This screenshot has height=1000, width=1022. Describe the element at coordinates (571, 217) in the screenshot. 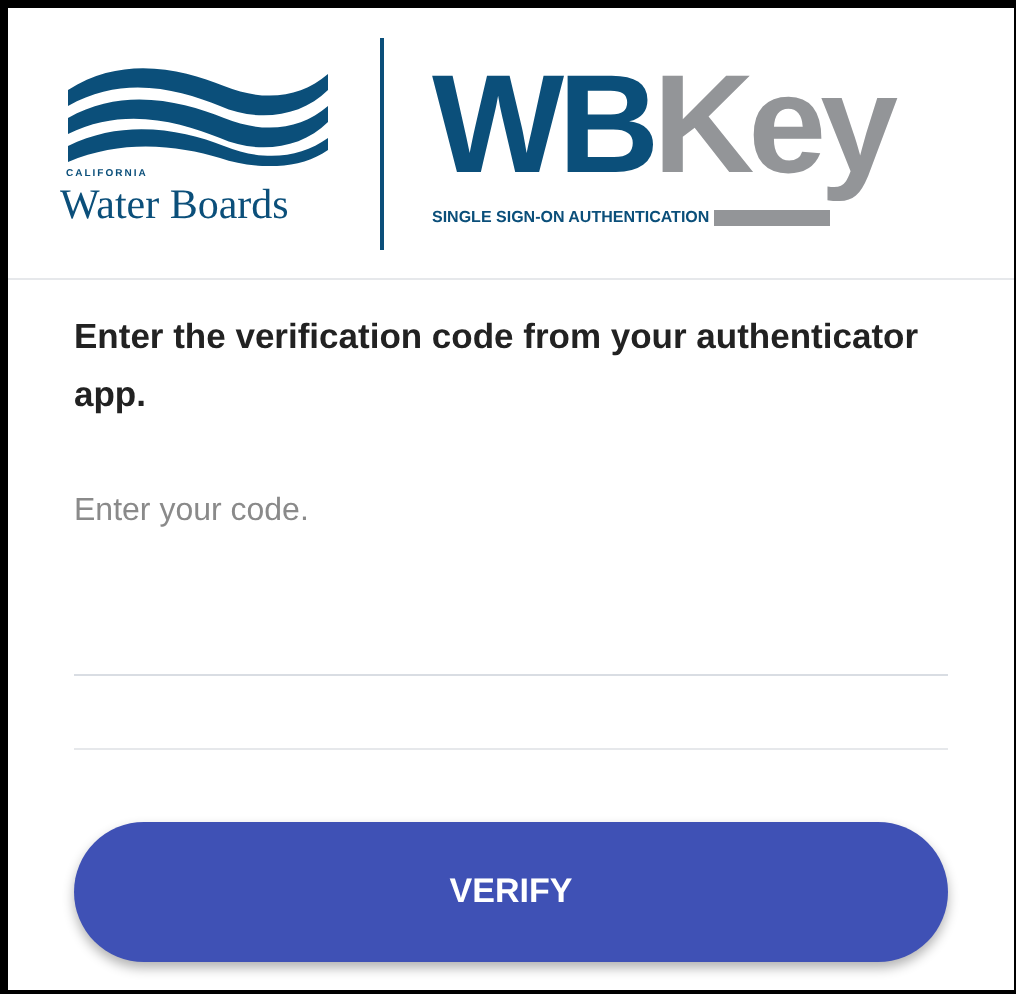

I see `tagline: SINGLE SIGN-ON AUTHENTICATION` at that location.